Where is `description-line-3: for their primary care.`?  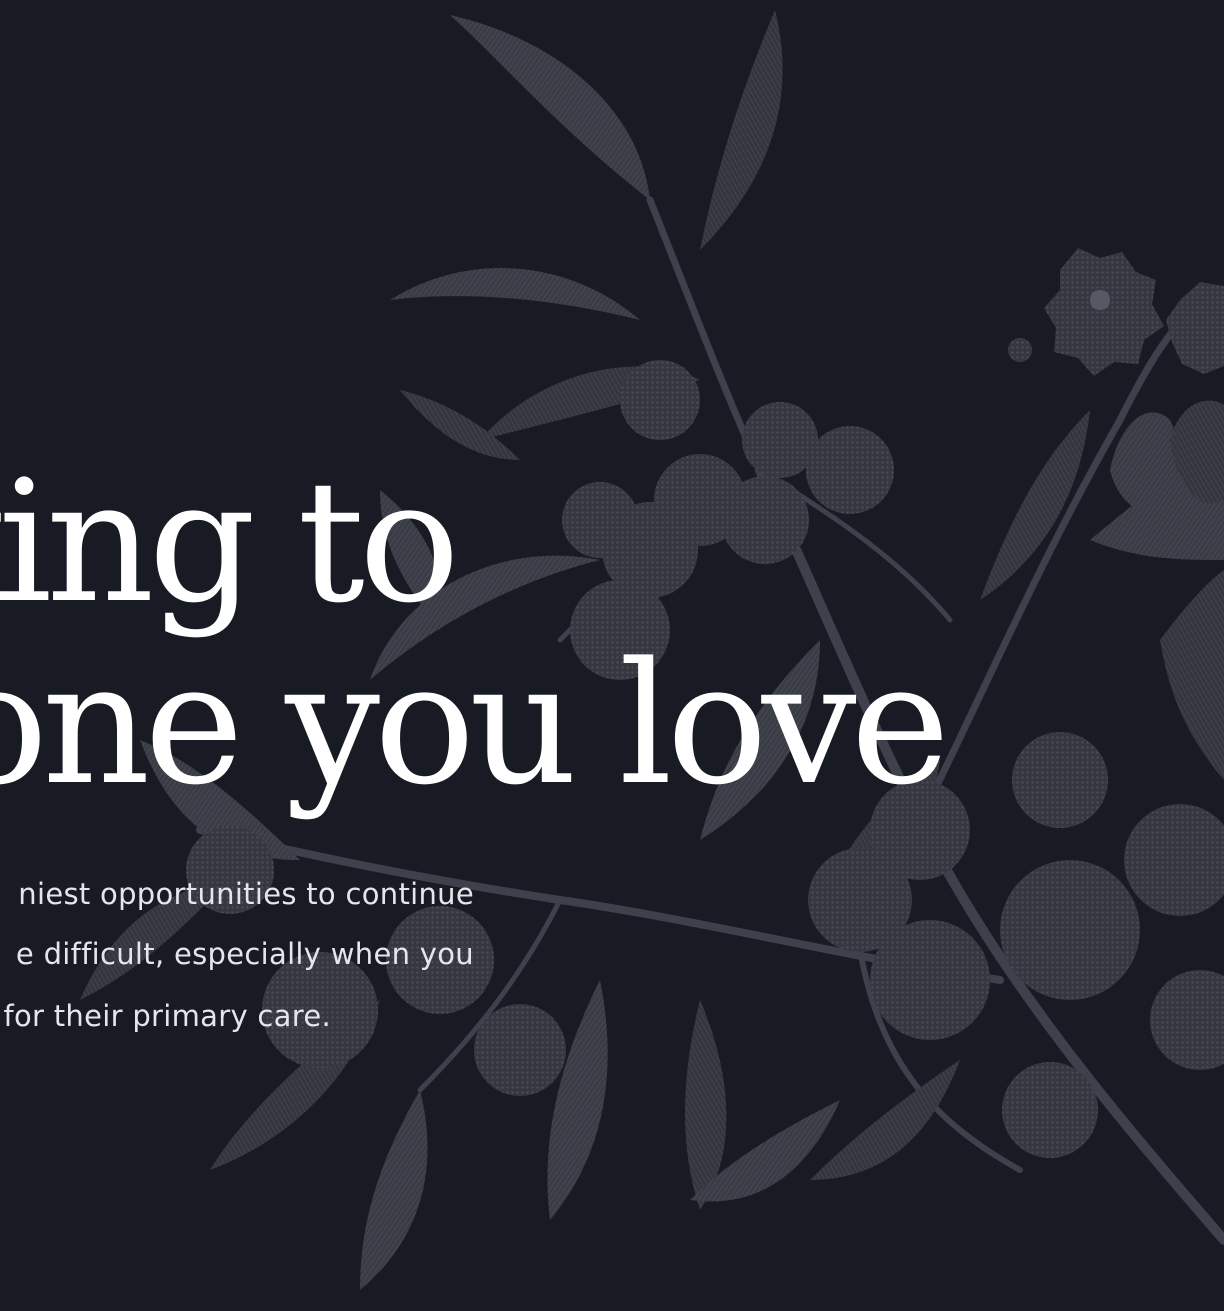 description-line-3: for their primary care. is located at coordinates (167, 1016).